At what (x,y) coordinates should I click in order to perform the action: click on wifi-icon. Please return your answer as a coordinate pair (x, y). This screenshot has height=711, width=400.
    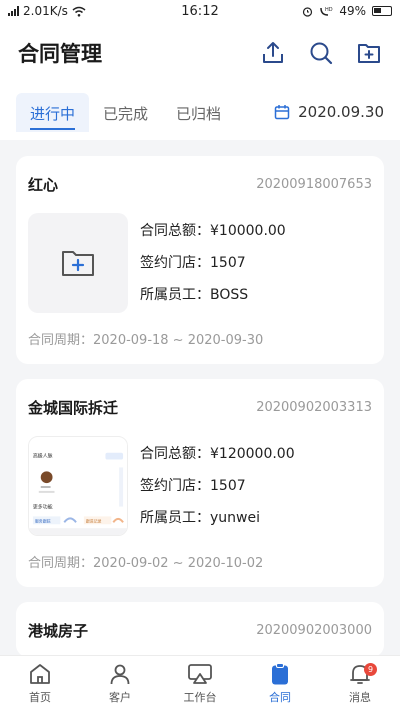
    Looking at the image, I should click on (79, 11).